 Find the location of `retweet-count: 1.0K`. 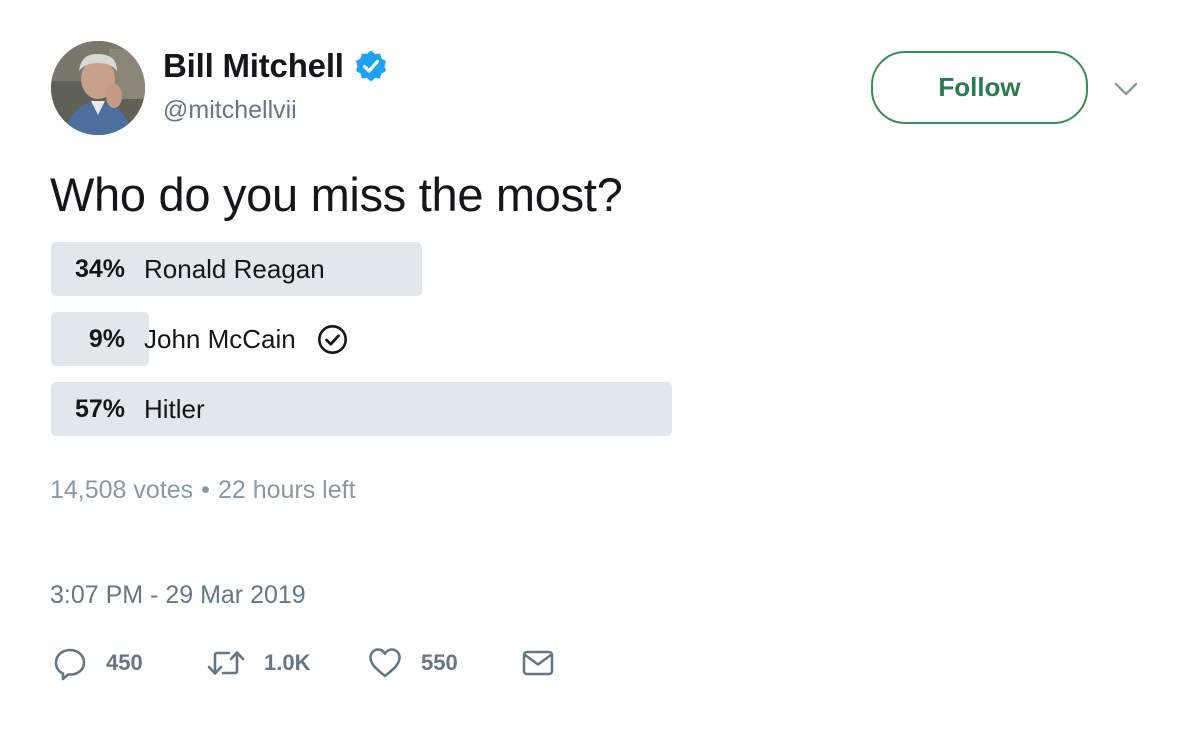

retweet-count: 1.0K is located at coordinates (287, 662).